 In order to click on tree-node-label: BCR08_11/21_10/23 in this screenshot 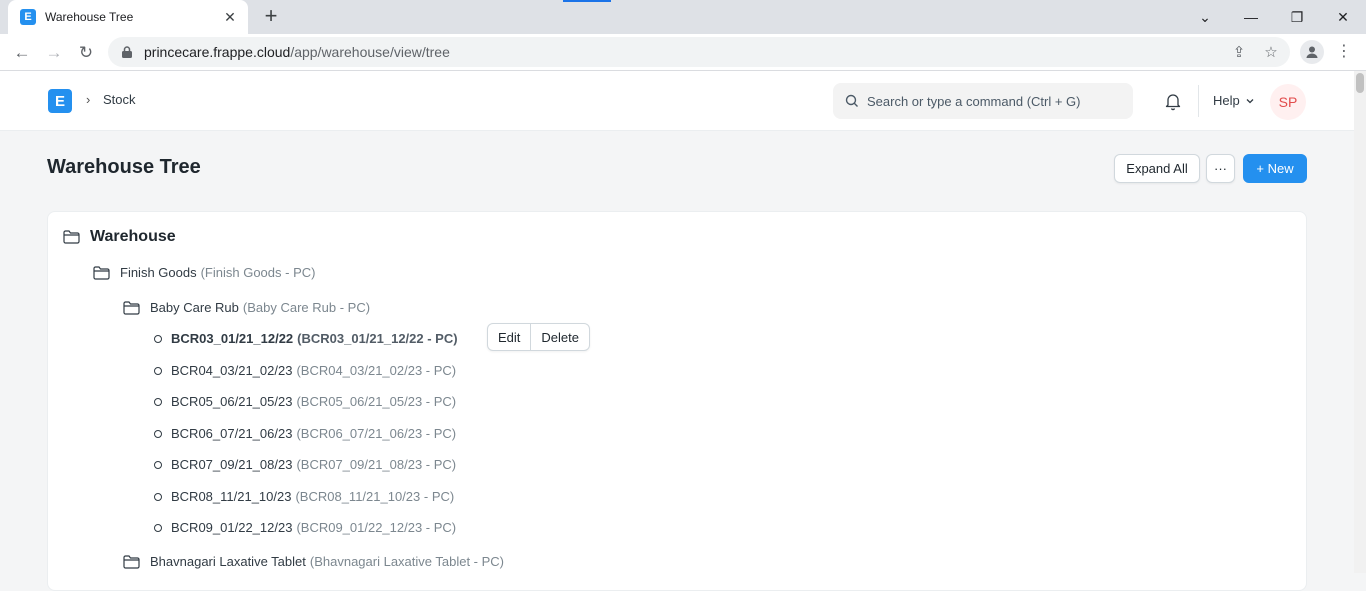, I will do `click(231, 496)`.